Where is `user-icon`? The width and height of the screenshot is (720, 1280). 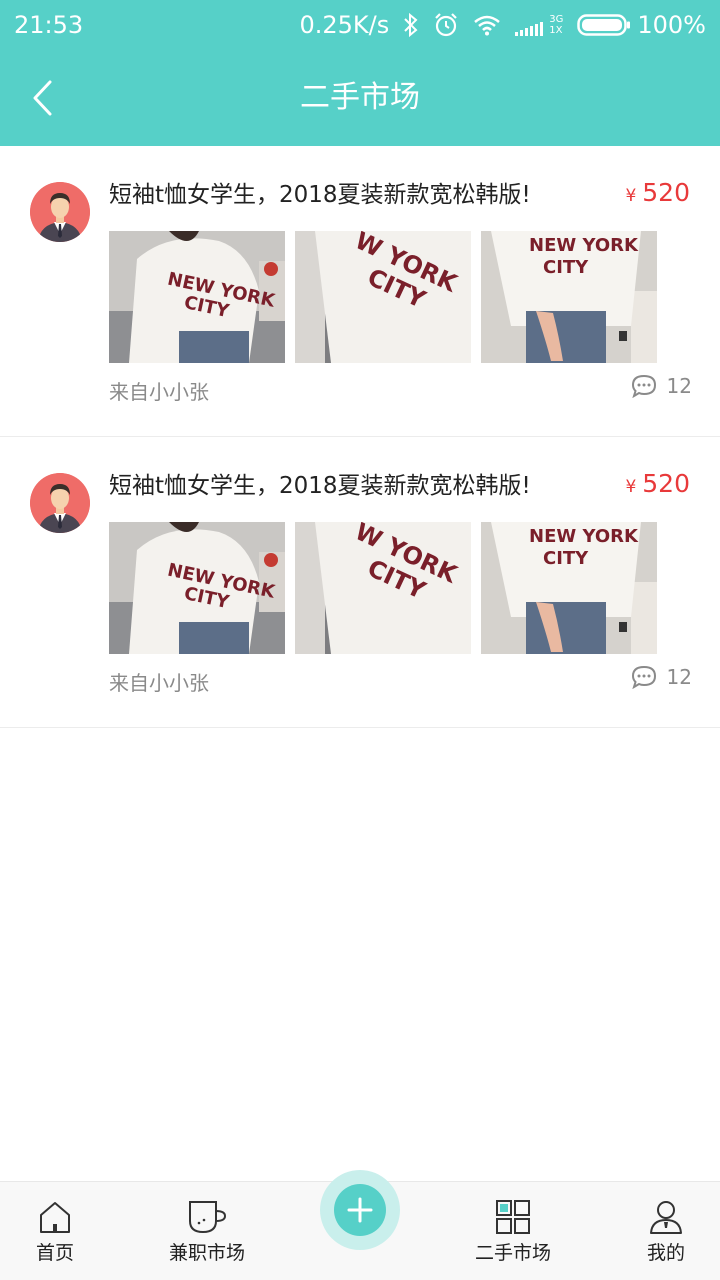 user-icon is located at coordinates (666, 1217).